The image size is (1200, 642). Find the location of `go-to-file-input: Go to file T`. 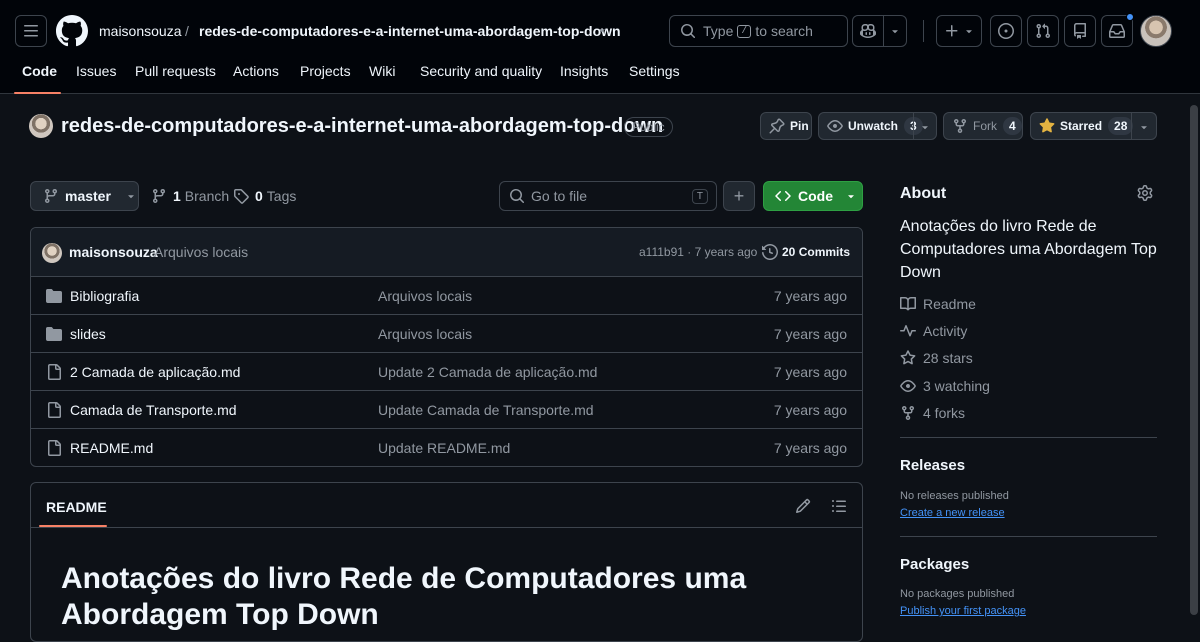

go-to-file-input: Go to file T is located at coordinates (608, 196).